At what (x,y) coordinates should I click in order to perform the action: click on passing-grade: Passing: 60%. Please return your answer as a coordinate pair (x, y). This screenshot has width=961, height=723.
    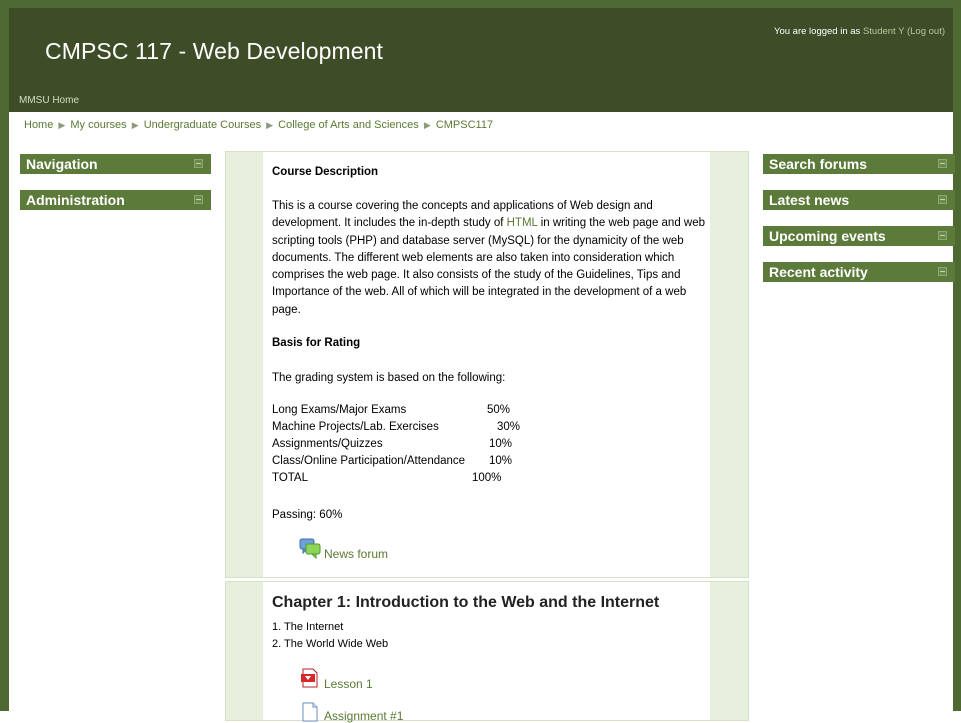
    Looking at the image, I should click on (307, 515).